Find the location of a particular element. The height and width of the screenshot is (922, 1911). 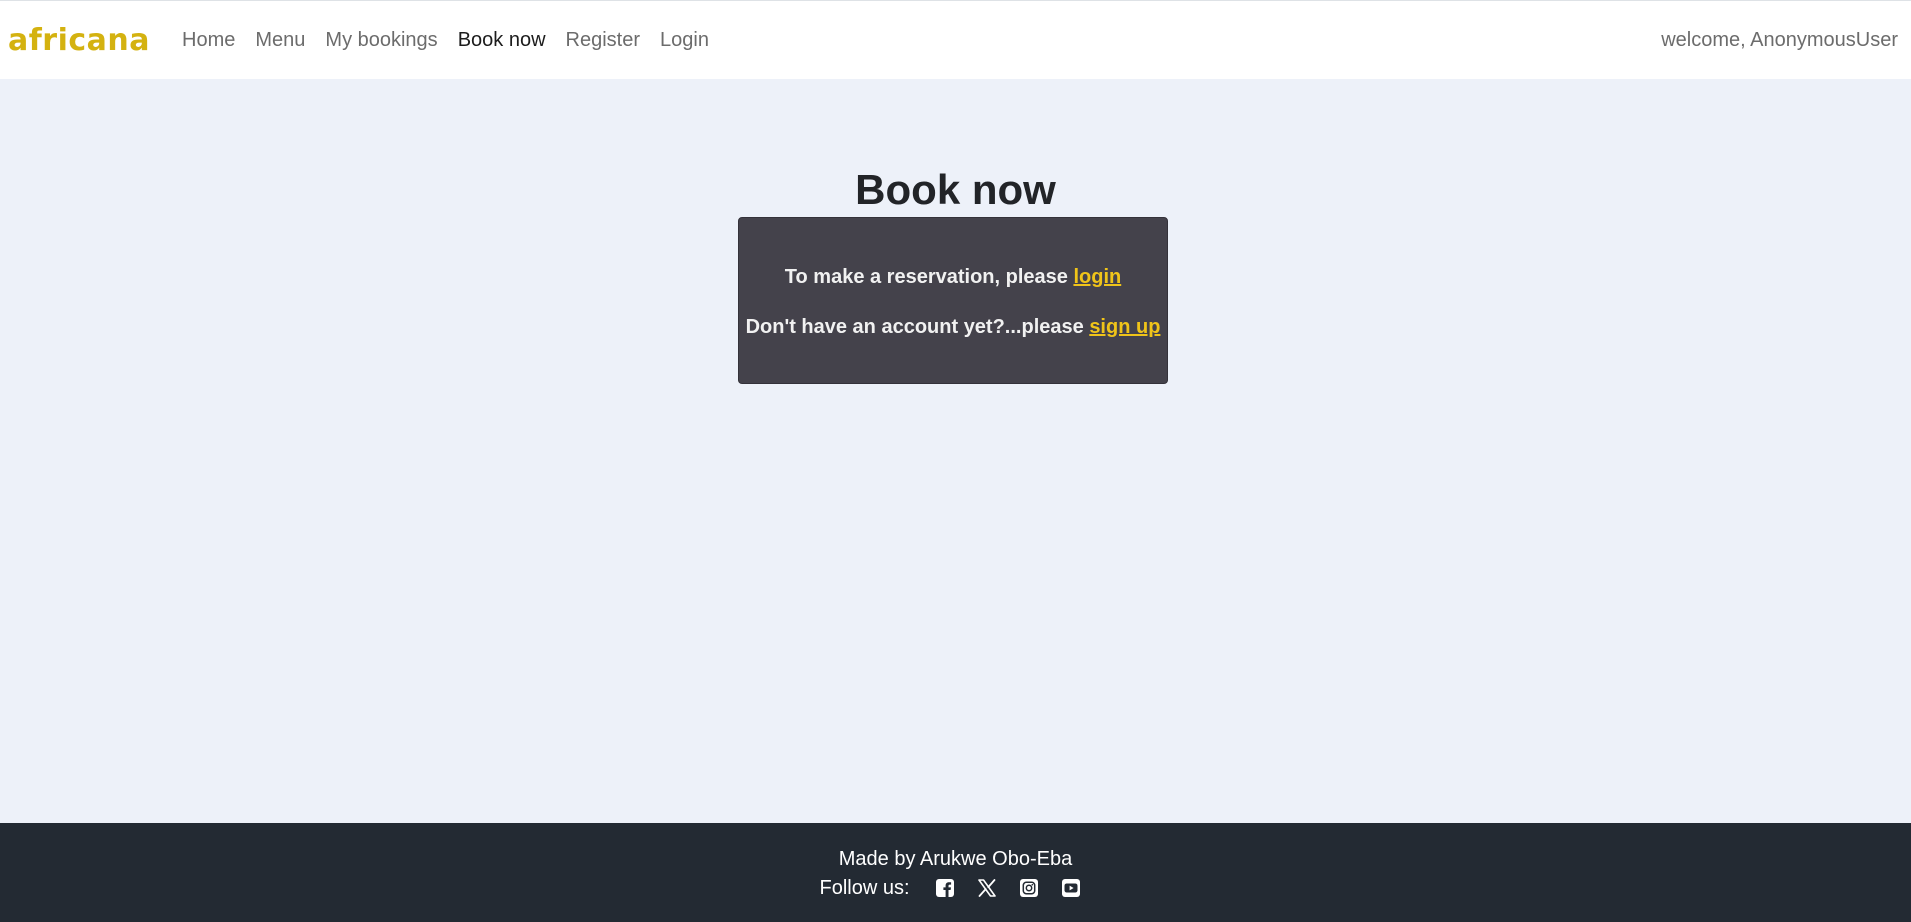

follow-row: Follow us: is located at coordinates (955, 888).